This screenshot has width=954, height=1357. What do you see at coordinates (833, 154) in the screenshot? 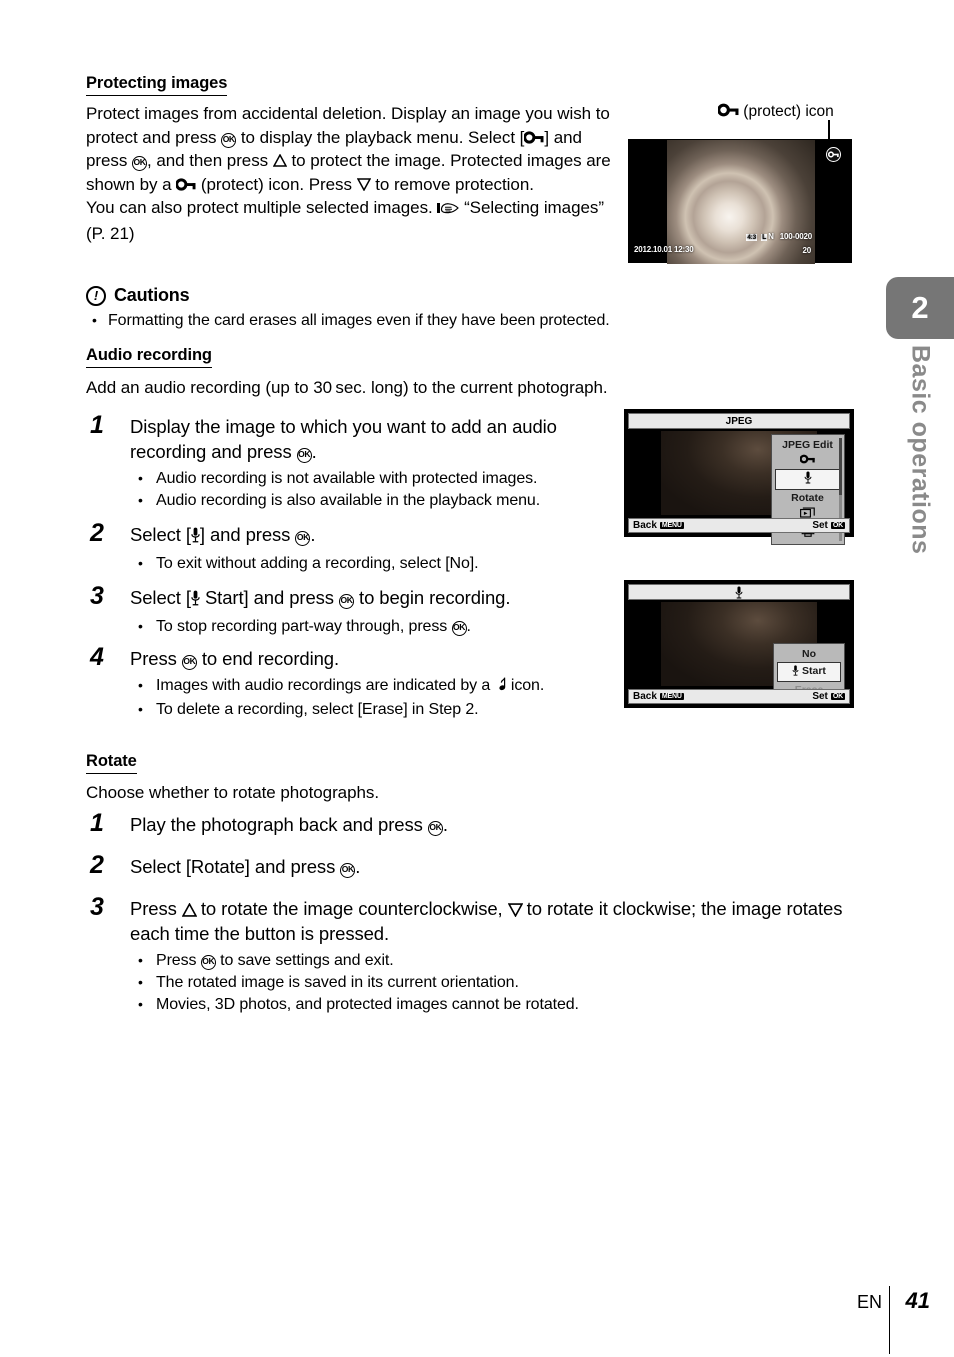
I see `protect-badge-icon` at bounding box center [833, 154].